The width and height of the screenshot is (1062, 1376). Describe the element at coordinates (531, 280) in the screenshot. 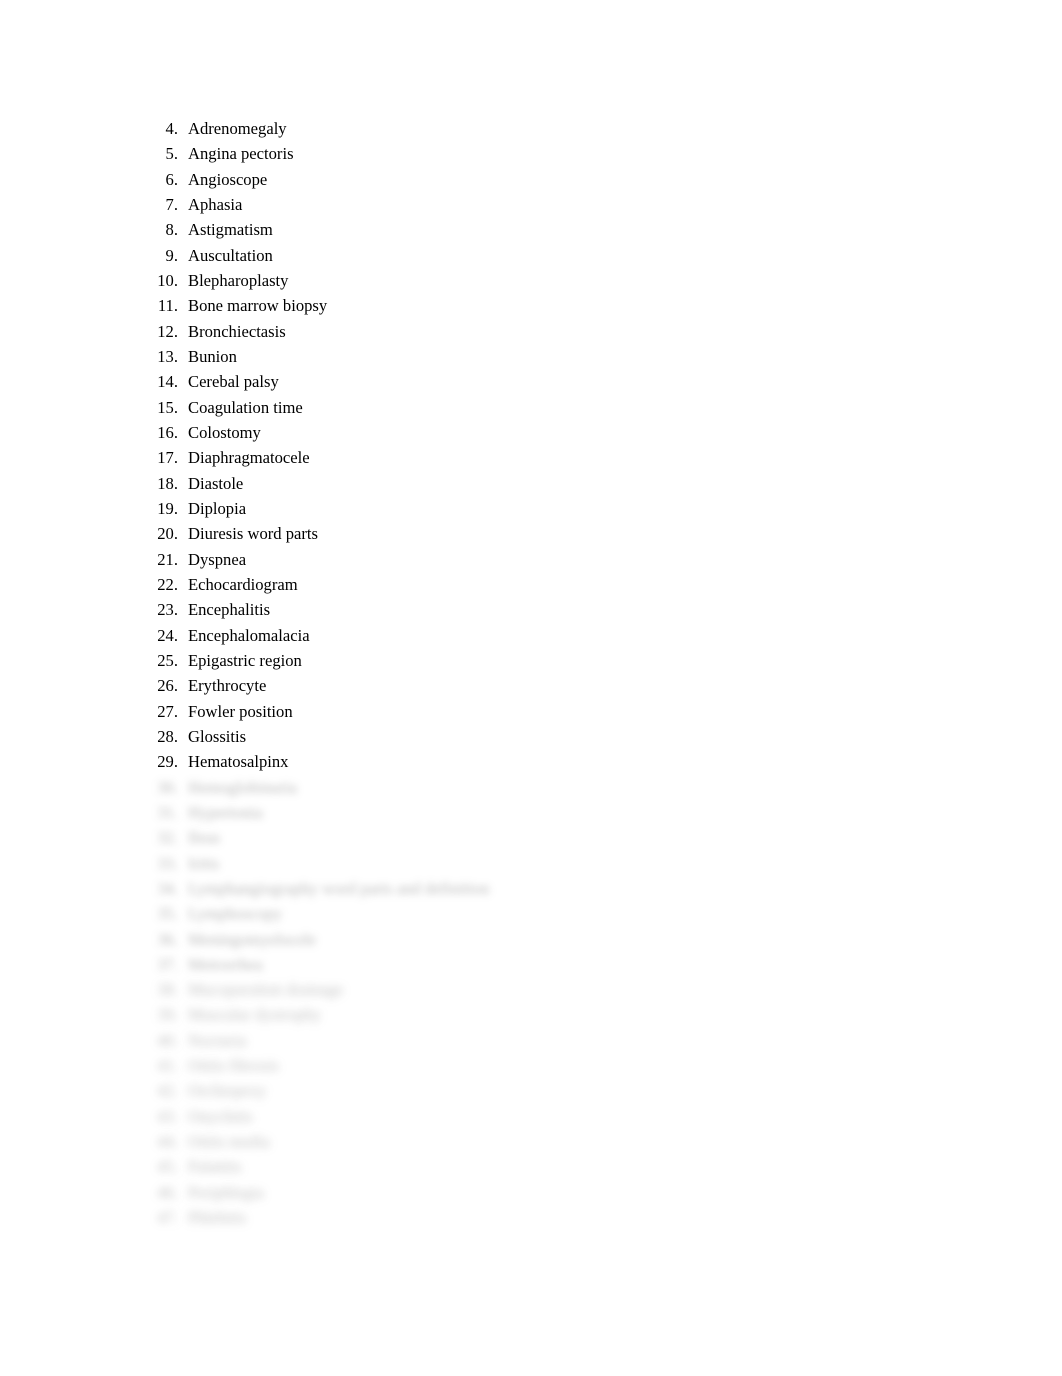

I see `list-item: 10. Blepharoplasty` at that location.